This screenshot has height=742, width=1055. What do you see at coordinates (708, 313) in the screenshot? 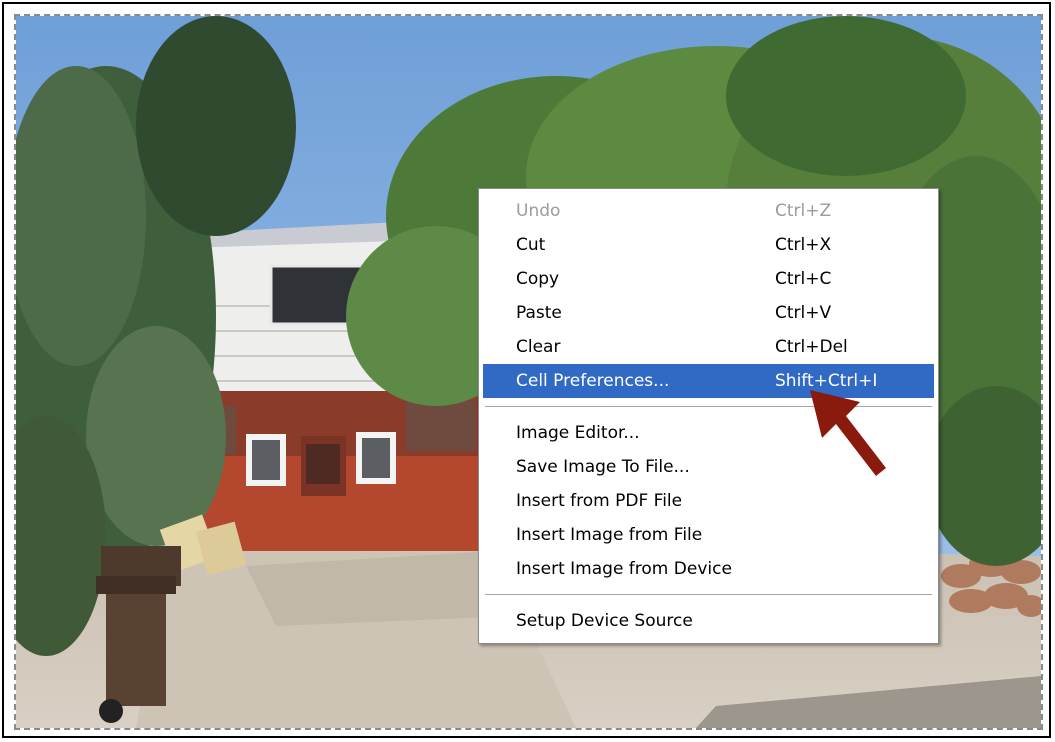
I see `menu-item-paste: Paste Ctrl+V` at bounding box center [708, 313].